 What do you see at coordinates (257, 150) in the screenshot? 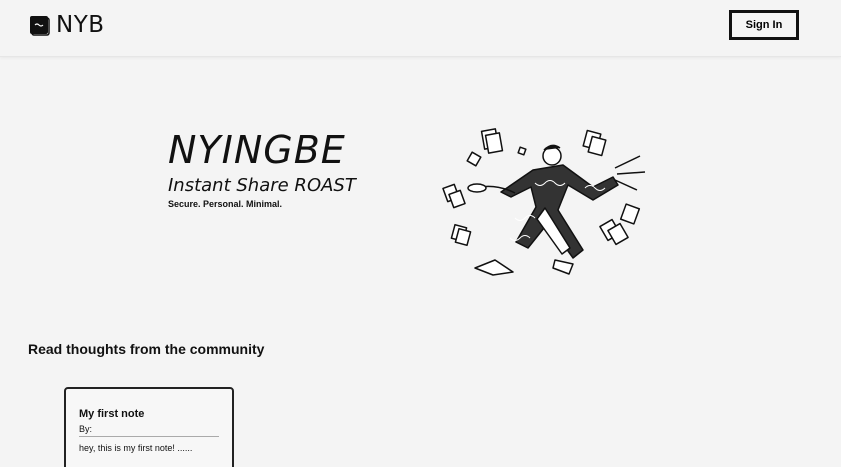
I see `hero-title: NYINGBE` at bounding box center [257, 150].